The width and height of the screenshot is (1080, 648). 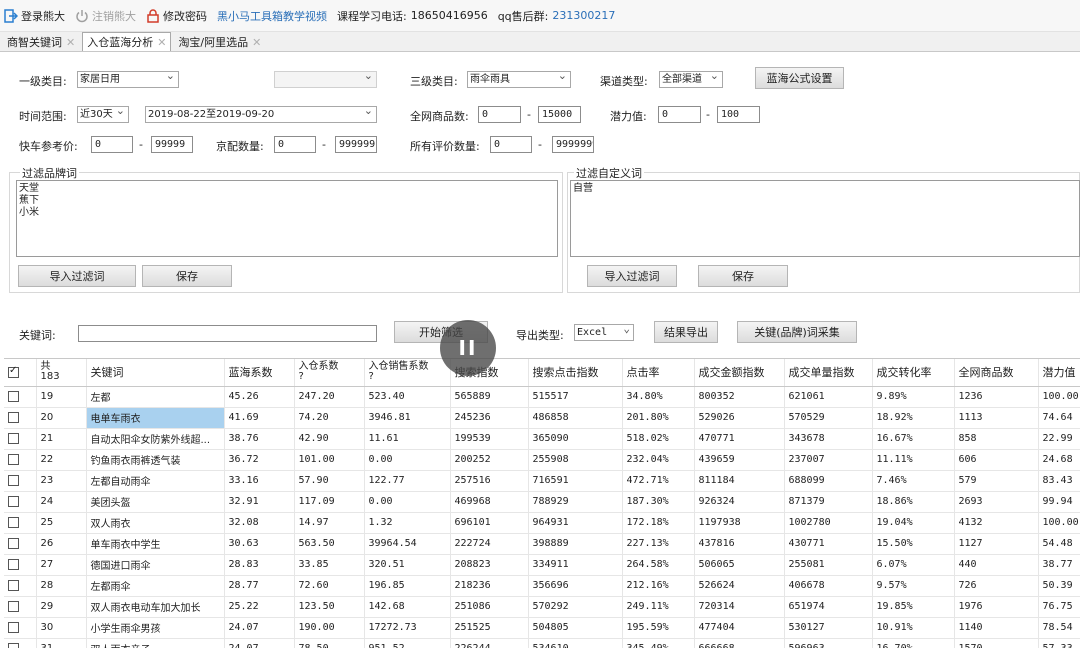 I want to click on blue-ocean-cell: 45.26, so click(x=259, y=397).